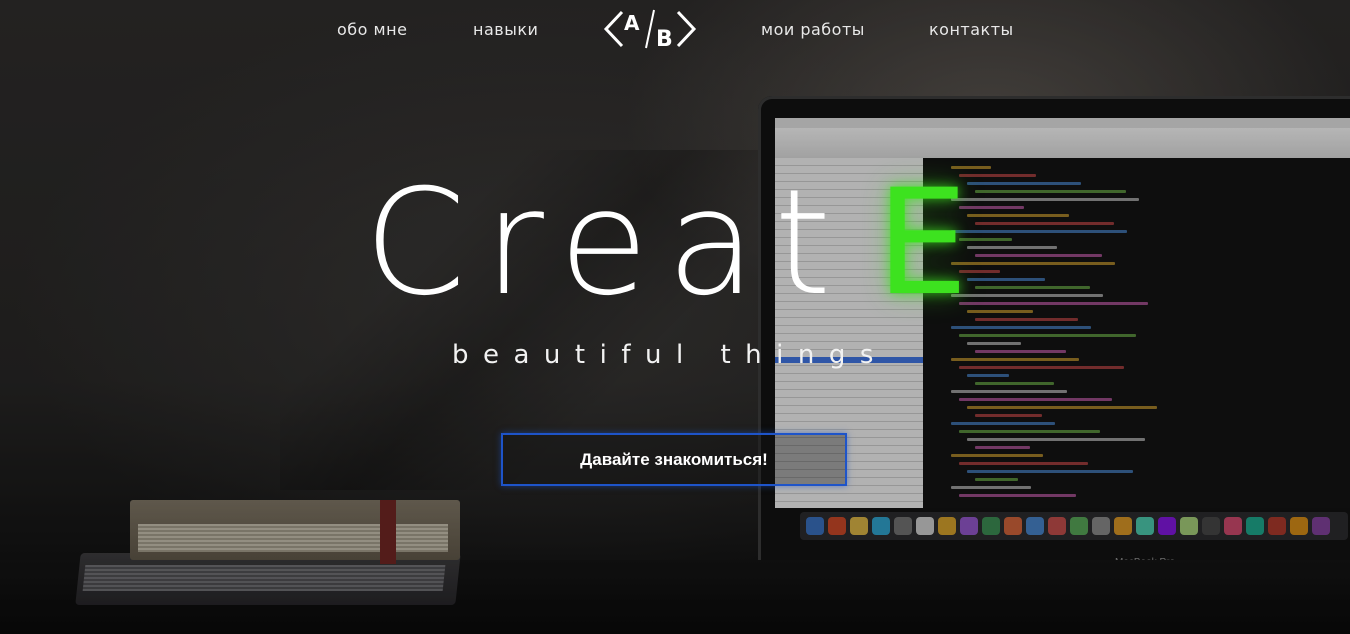 The height and width of the screenshot is (634, 1350). I want to click on hero-title: Creat, so click(607, 243).